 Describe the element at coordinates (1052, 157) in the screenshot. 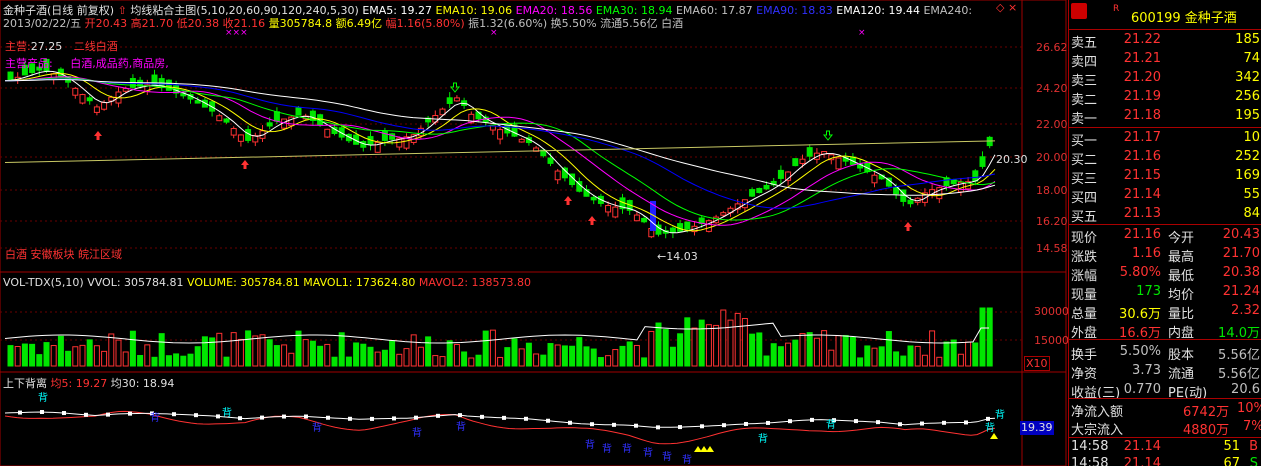

I see `price-tick: 20.00` at that location.